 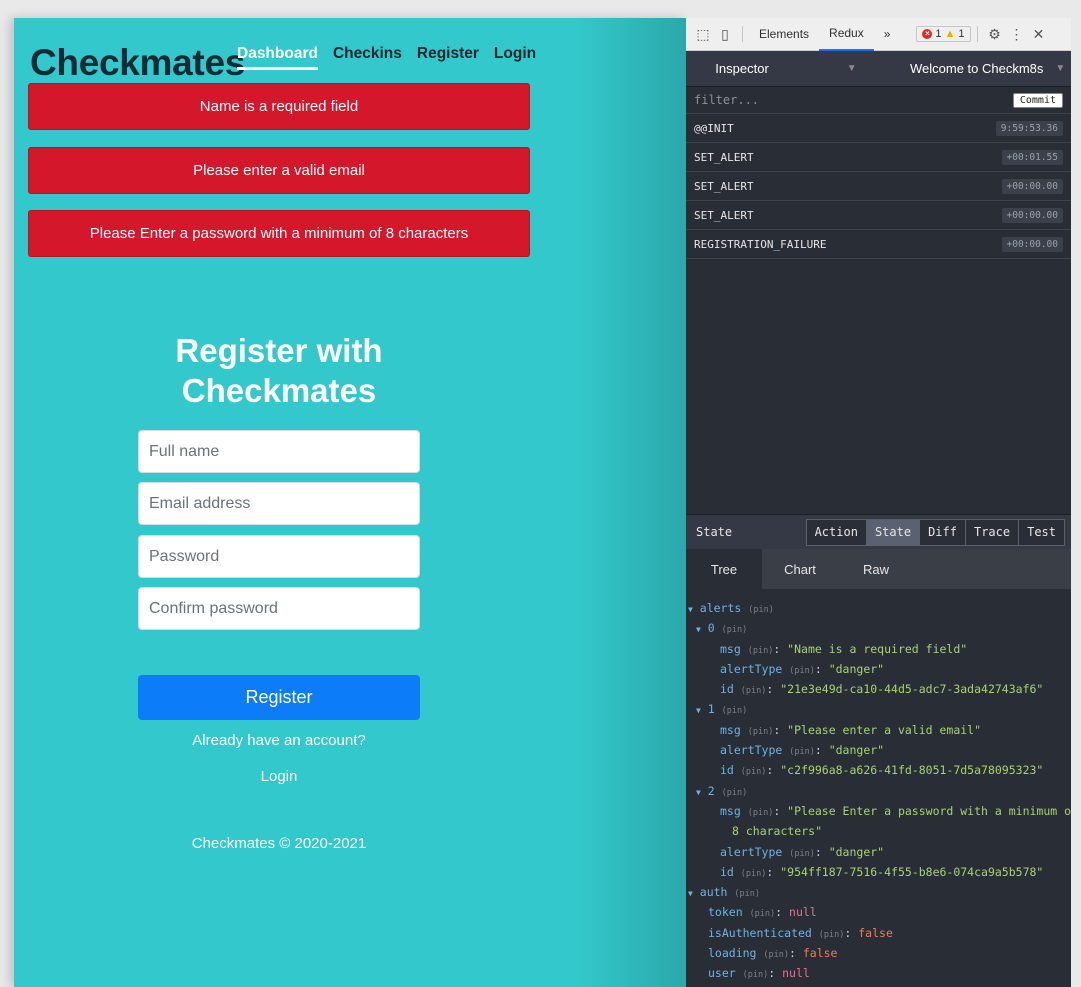 What do you see at coordinates (773, 953) in the screenshot?
I see `tree-leaf: loading (pin): false` at bounding box center [773, 953].